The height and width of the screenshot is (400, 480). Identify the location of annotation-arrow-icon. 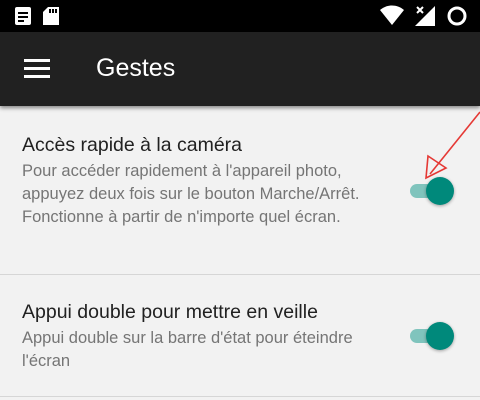
(452, 145).